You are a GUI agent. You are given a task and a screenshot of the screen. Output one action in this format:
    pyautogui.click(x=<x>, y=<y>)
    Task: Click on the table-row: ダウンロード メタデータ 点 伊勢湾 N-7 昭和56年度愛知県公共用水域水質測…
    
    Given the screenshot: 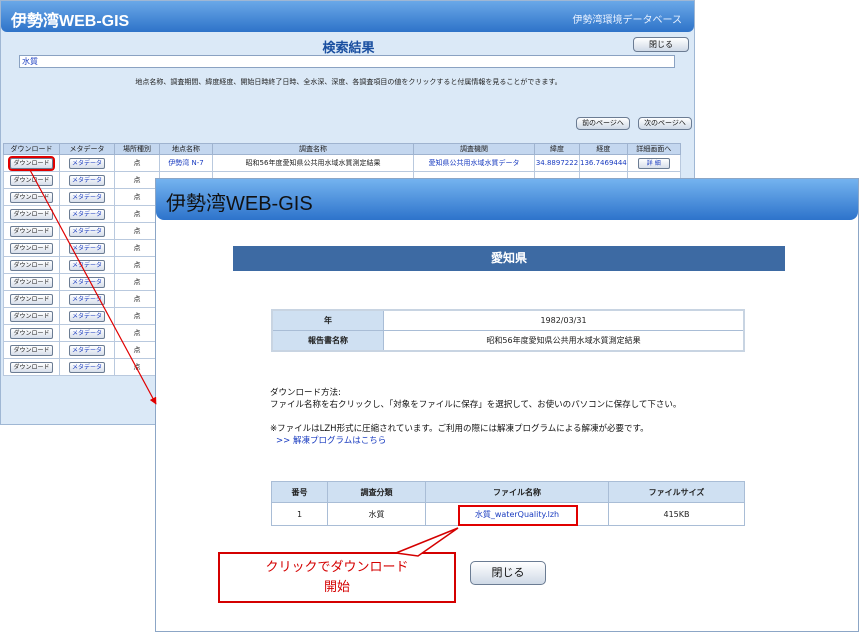 What is the action you would take?
    pyautogui.click(x=342, y=163)
    